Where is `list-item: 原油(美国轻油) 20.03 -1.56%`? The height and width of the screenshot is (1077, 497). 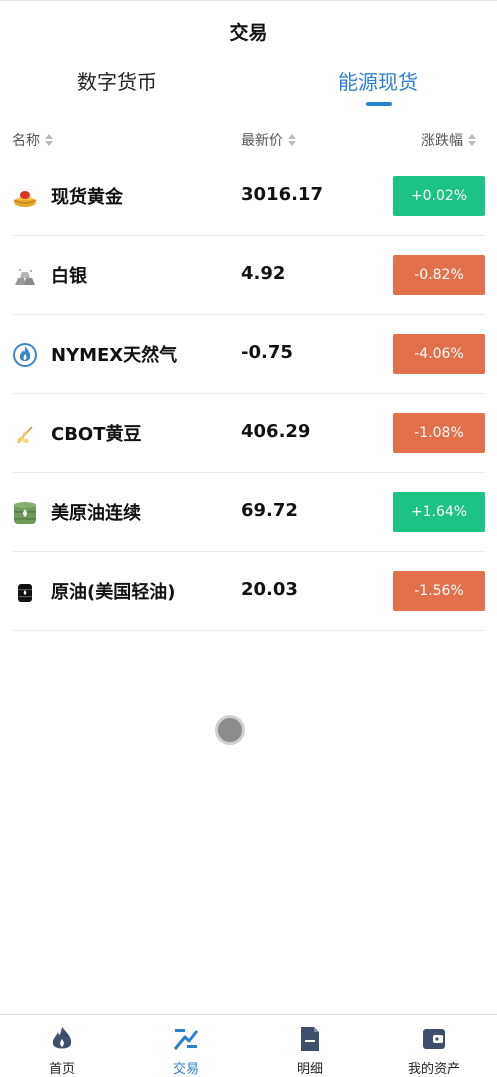 list-item: 原油(美国轻油) 20.03 -1.56% is located at coordinates (248, 591).